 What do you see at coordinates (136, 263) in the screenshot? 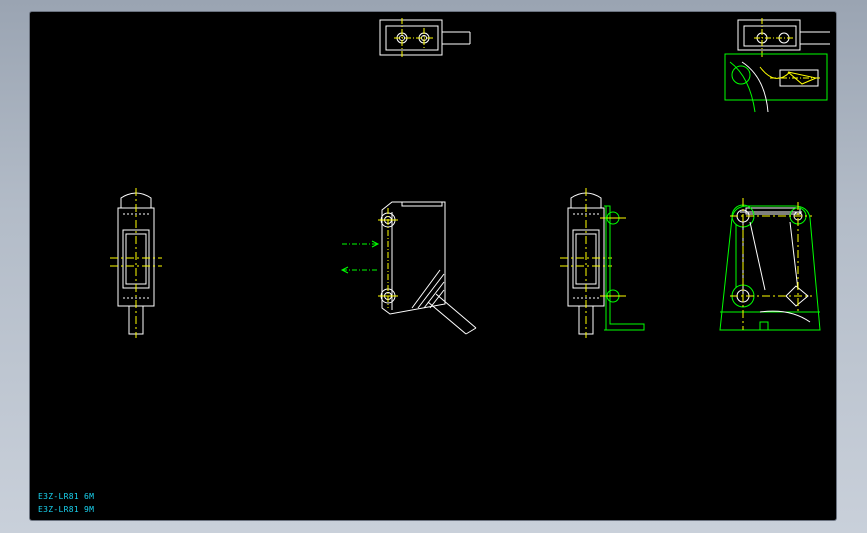
I see `front-view-sensor` at bounding box center [136, 263].